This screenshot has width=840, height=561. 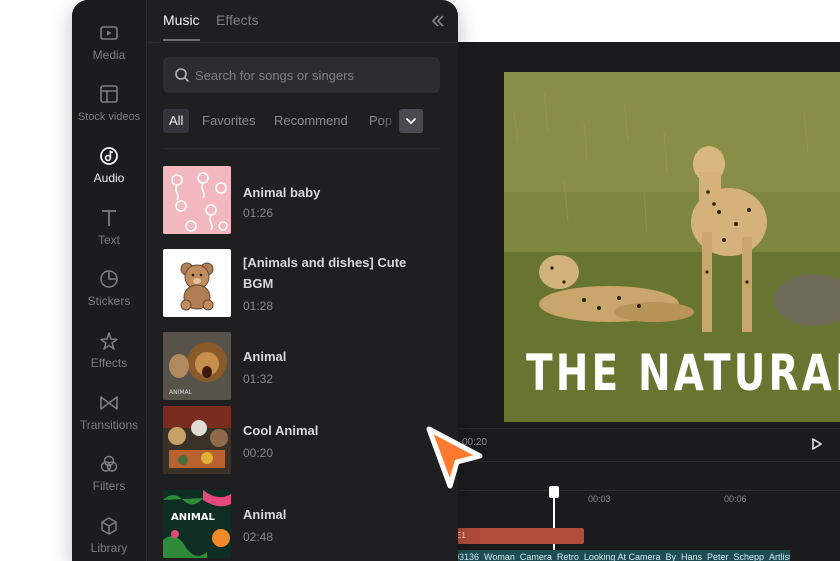 What do you see at coordinates (303, 367) in the screenshot?
I see `song-item: ANIMAL Animal 01:32` at bounding box center [303, 367].